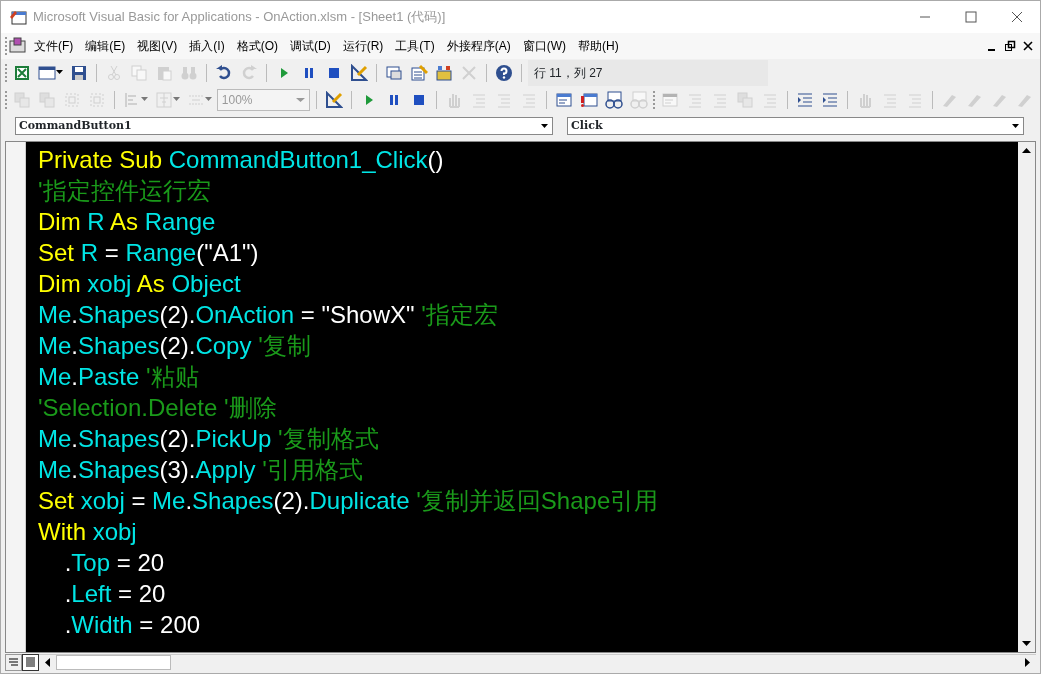  What do you see at coordinates (114, 563) in the screenshot?
I see `code-line: .Top = 20` at bounding box center [114, 563].